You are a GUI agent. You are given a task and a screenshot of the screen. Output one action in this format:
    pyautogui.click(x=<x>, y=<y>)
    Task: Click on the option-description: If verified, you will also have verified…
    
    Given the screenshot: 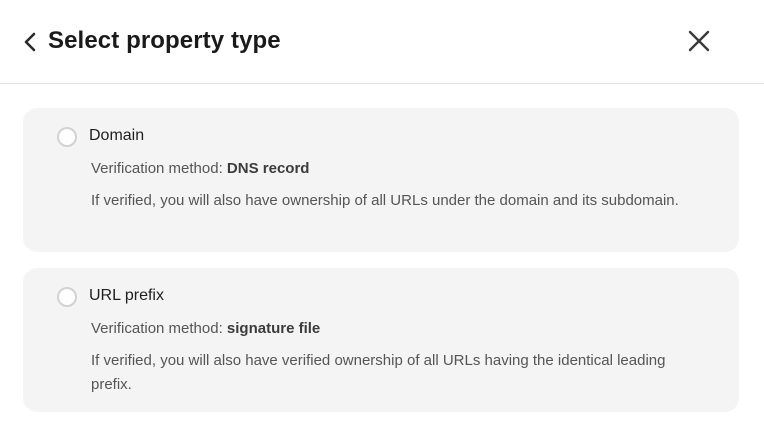 What is the action you would take?
    pyautogui.click(x=378, y=372)
    